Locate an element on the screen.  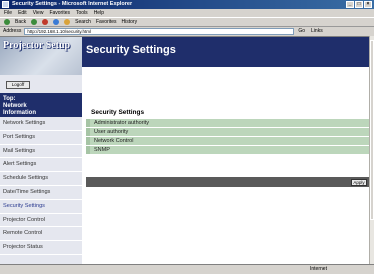
item-snmp: SNMP is located at coordinates (227, 150).